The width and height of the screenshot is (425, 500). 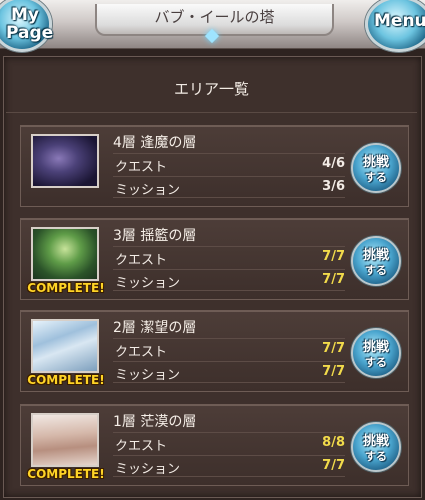 I want to click on complete-badge, so click(x=66, y=195).